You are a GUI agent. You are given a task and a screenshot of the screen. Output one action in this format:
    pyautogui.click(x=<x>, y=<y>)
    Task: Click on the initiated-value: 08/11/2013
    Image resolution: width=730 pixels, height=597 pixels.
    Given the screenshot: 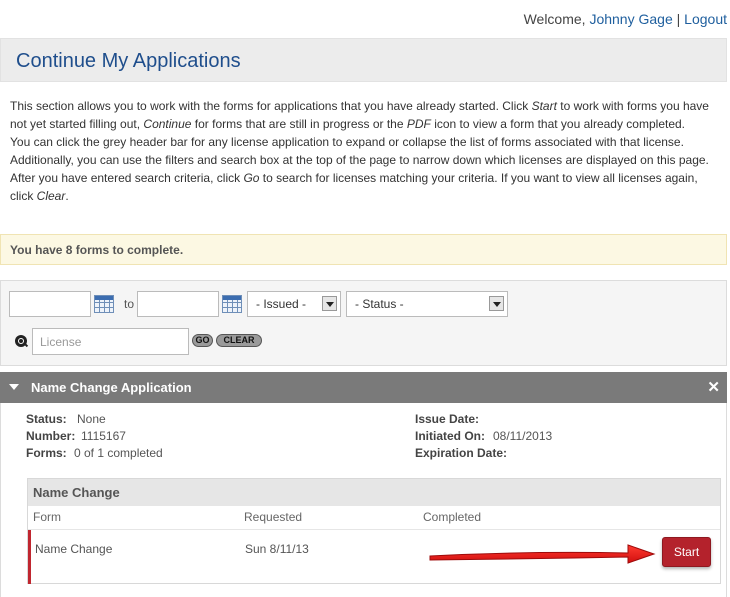 What is the action you would take?
    pyautogui.click(x=523, y=436)
    